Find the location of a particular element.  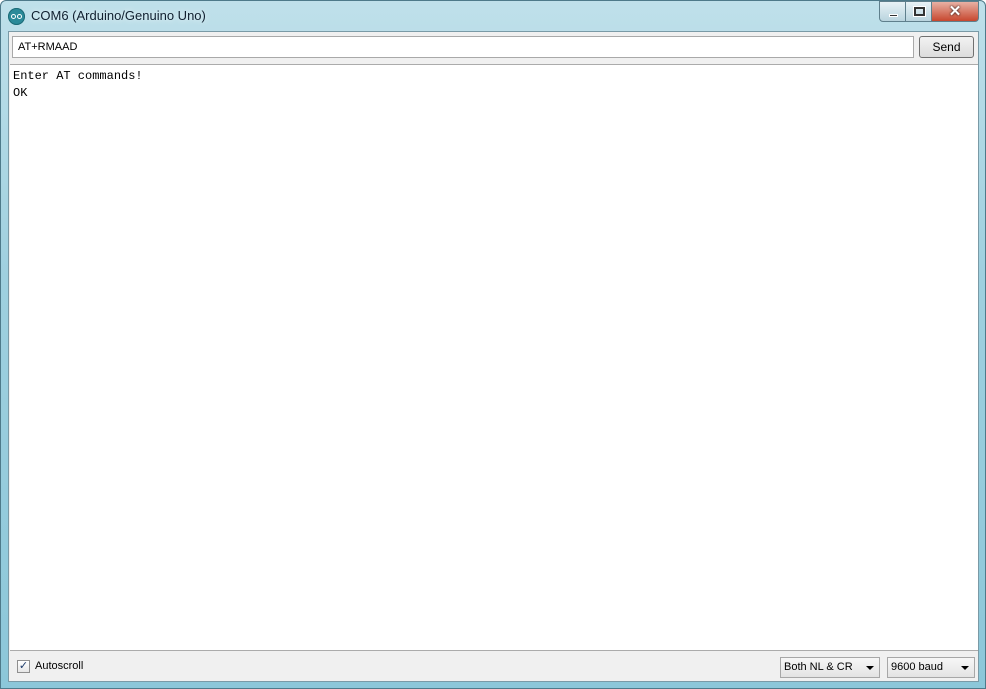

window-title: COM6 (Arduino/Genuino Uno) is located at coordinates (118, 15).